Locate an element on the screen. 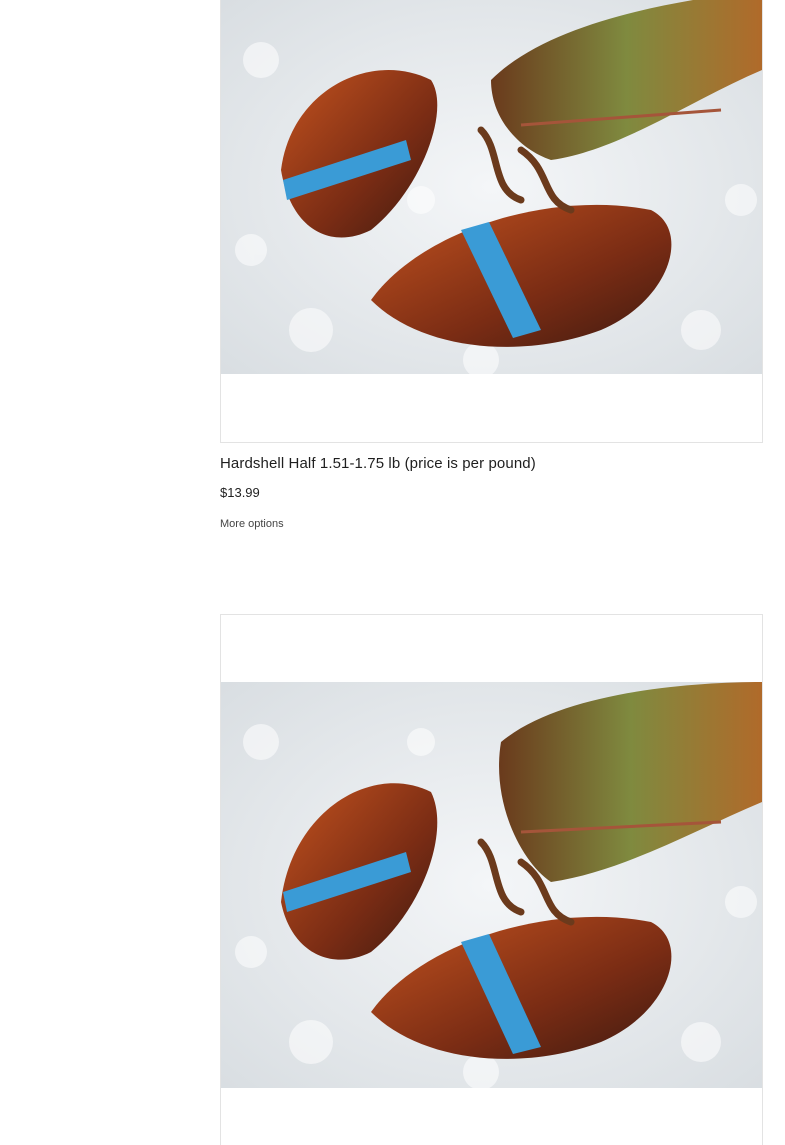 The image size is (785, 1145). product-price: $13.99 is located at coordinates (240, 492).